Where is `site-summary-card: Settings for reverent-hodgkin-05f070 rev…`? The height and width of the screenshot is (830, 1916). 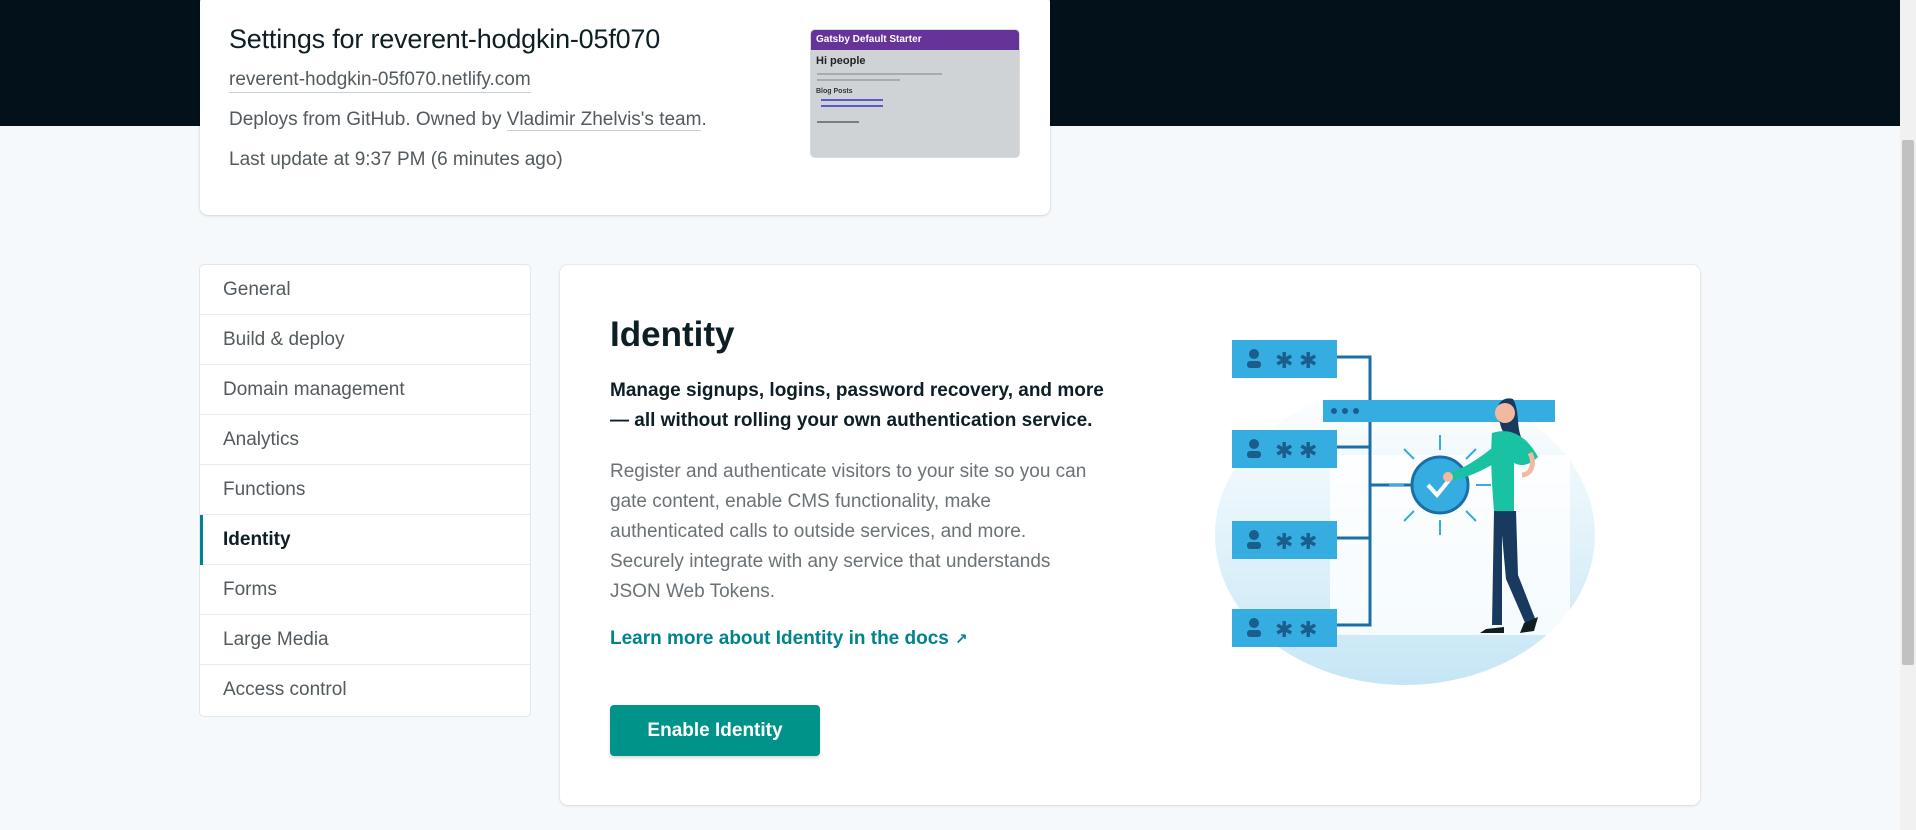
site-summary-card: Settings for reverent-hodgkin-05f070 rev… is located at coordinates (625, 107).